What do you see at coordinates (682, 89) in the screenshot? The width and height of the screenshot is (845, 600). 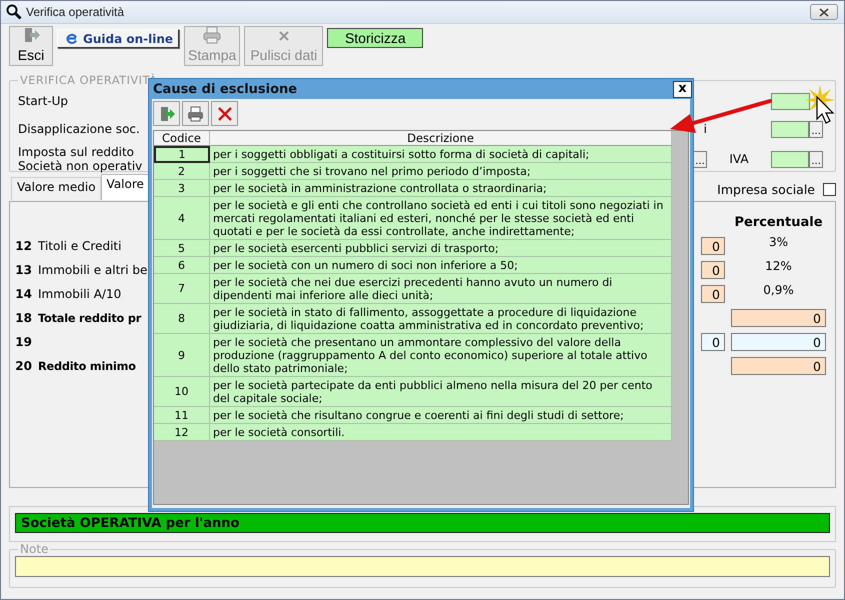 I see `close-button: x` at bounding box center [682, 89].